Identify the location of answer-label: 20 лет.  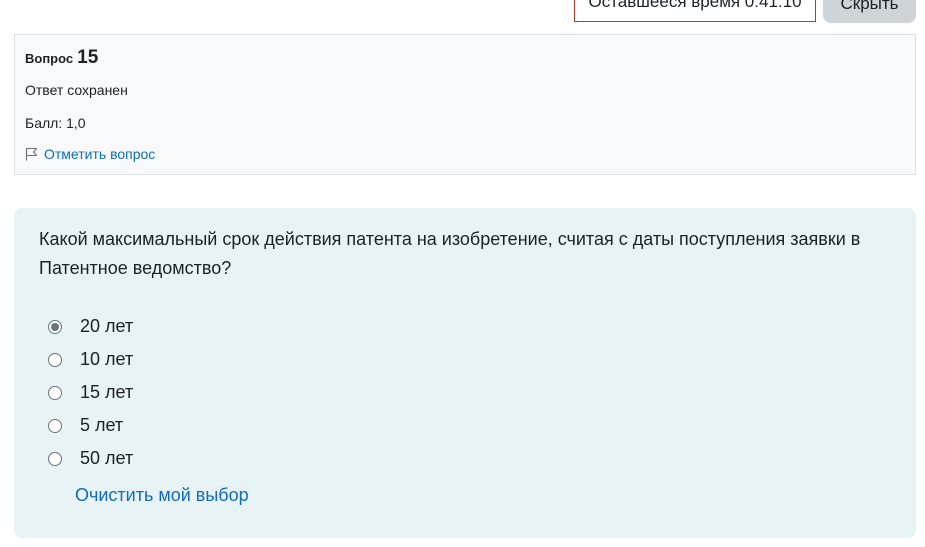
(107, 326).